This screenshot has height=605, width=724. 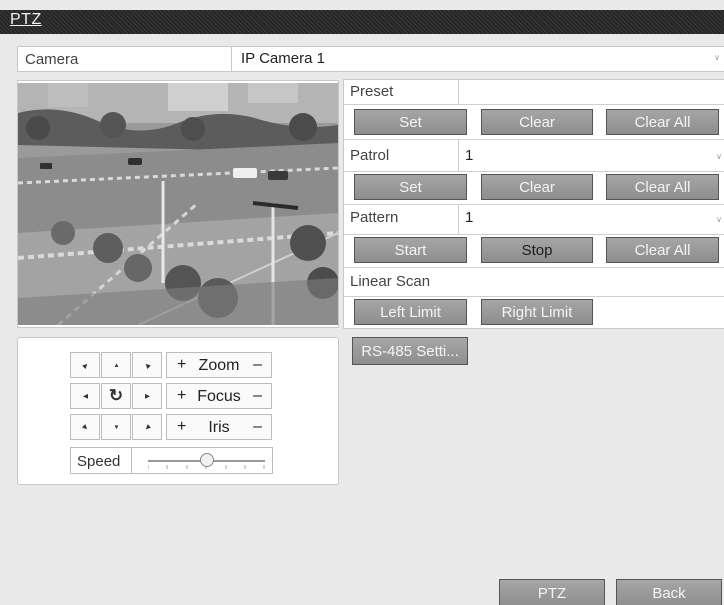 I want to click on preset-set-button: Set, so click(x=410, y=122).